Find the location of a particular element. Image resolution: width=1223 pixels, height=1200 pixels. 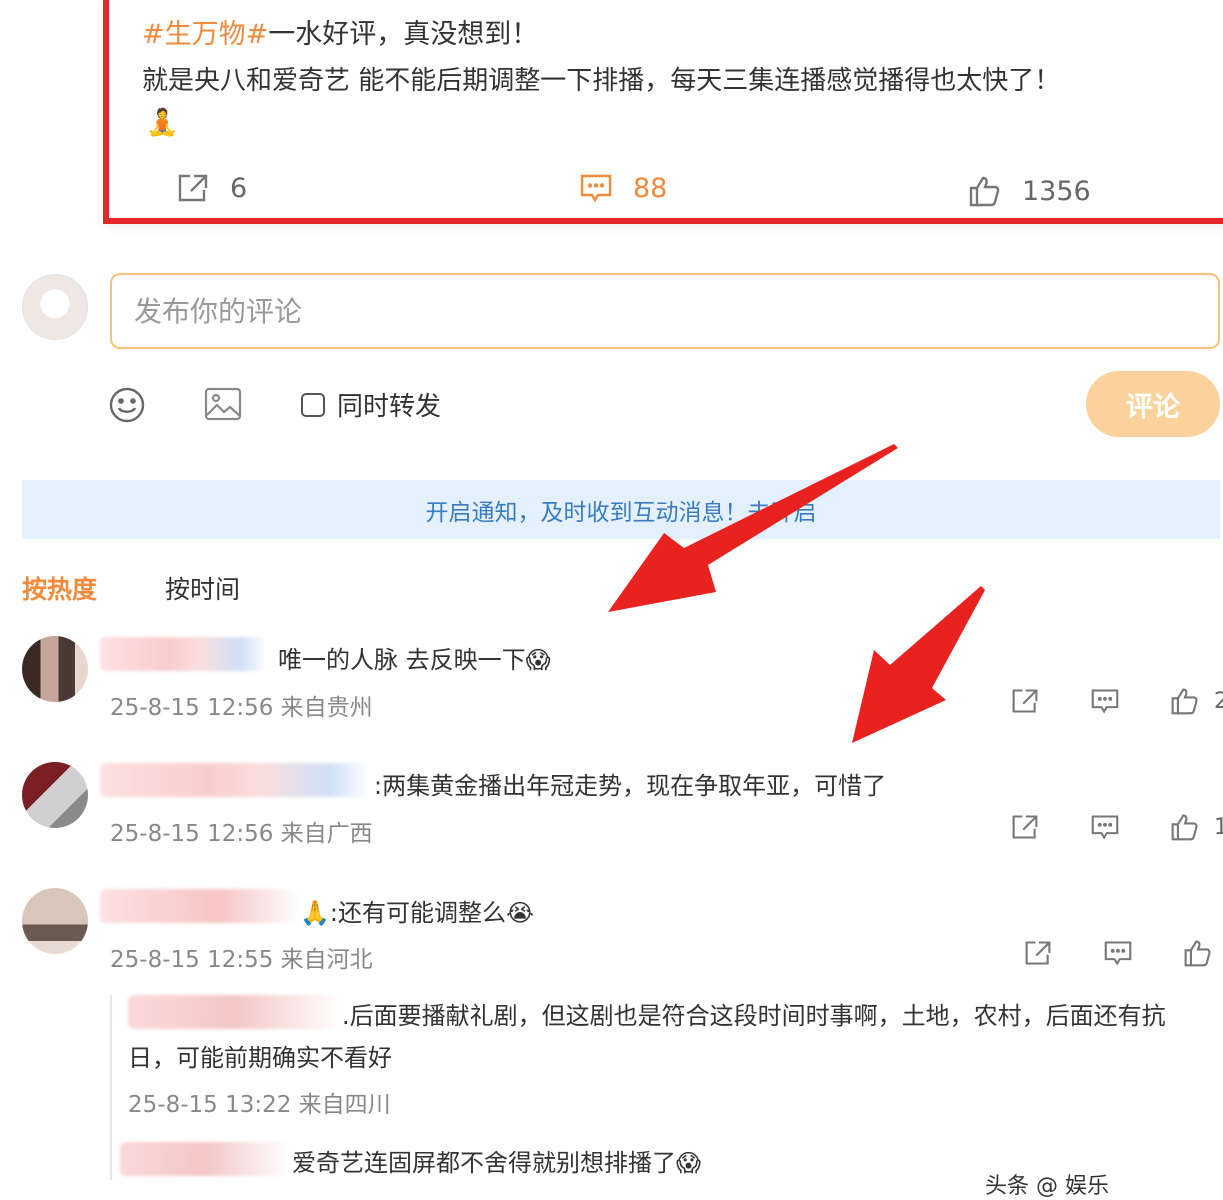

annotation-arrows is located at coordinates (796, 593).